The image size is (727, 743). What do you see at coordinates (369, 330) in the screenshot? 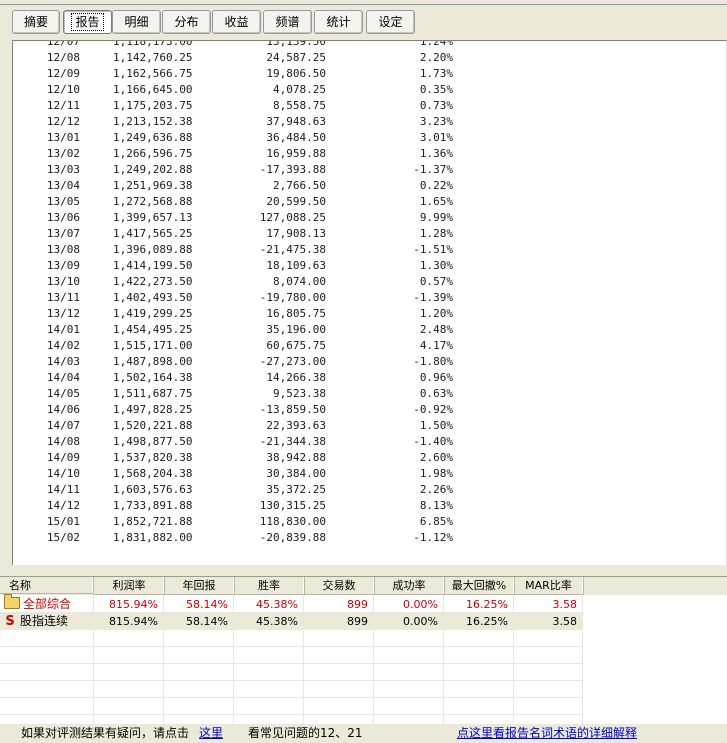
I see `report-row: 14/01 1,454,495.25 35,196.00 2.48%` at bounding box center [369, 330].